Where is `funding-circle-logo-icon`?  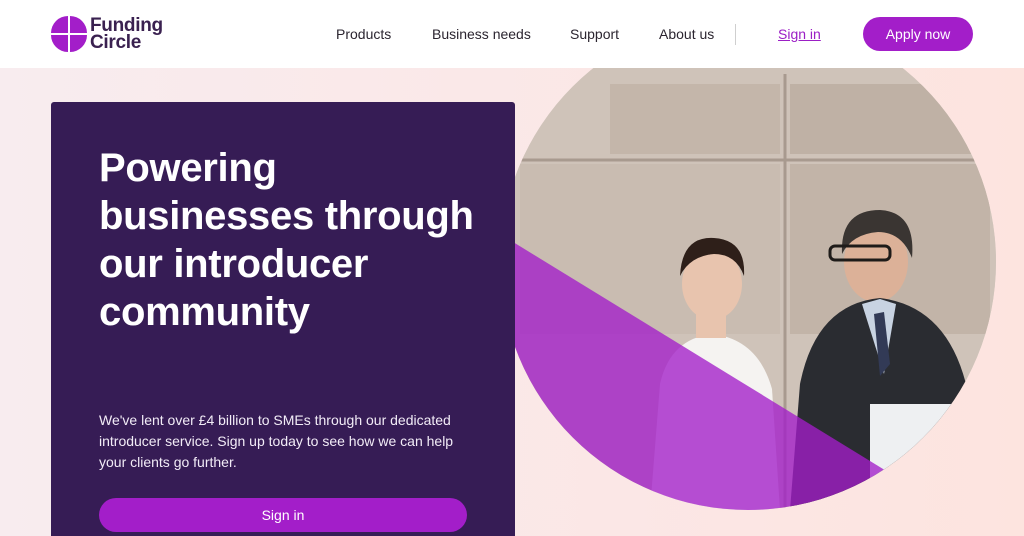 funding-circle-logo-icon is located at coordinates (69, 34).